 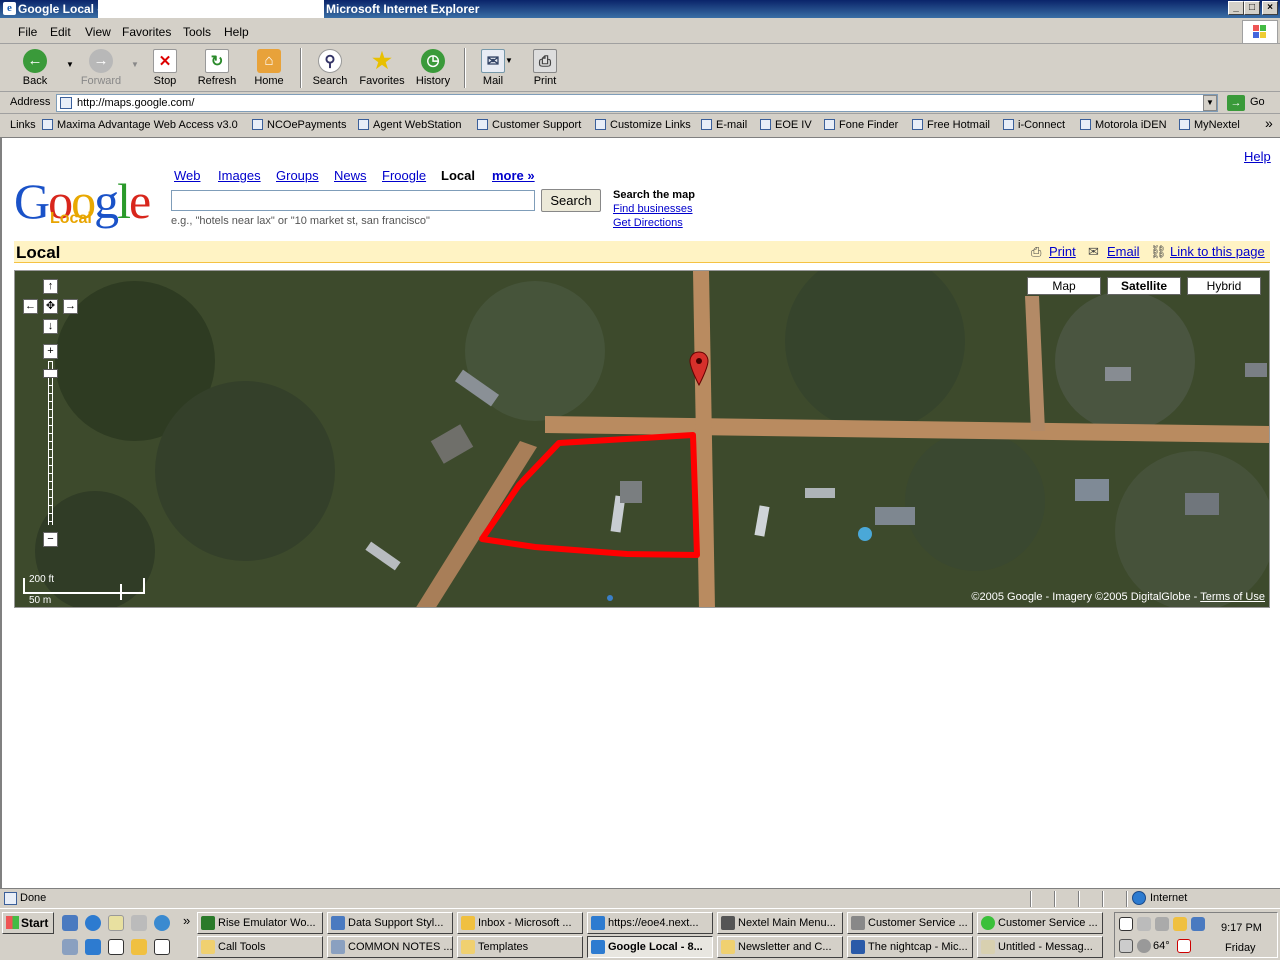 What do you see at coordinates (1144, 946) in the screenshot?
I see `tray-speaker-icon` at bounding box center [1144, 946].